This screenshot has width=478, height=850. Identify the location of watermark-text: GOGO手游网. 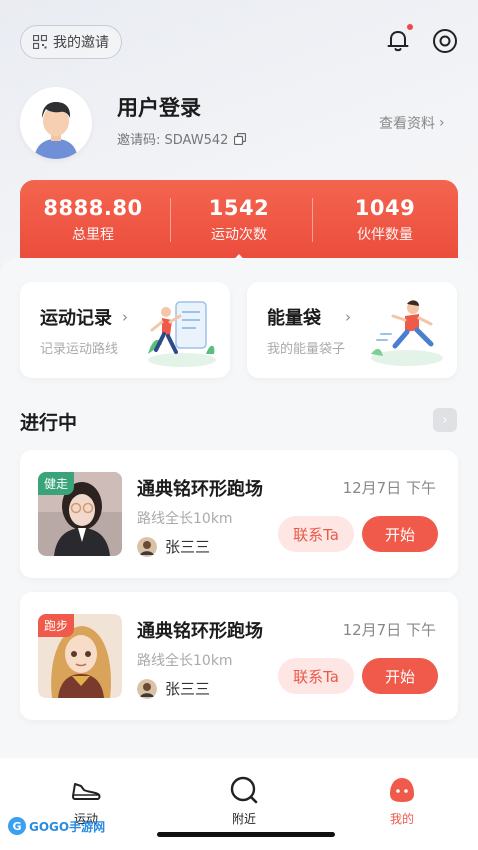
(67, 826).